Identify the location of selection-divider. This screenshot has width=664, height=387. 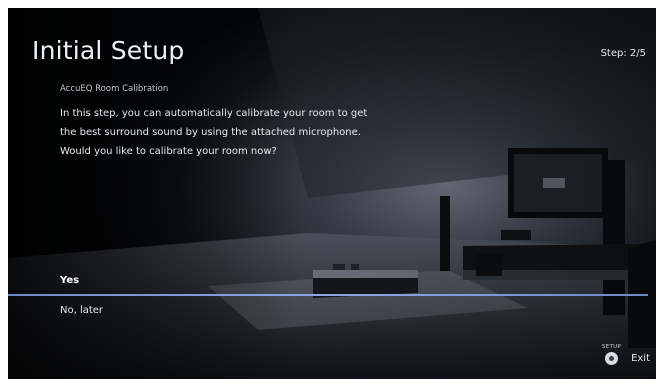
(328, 295).